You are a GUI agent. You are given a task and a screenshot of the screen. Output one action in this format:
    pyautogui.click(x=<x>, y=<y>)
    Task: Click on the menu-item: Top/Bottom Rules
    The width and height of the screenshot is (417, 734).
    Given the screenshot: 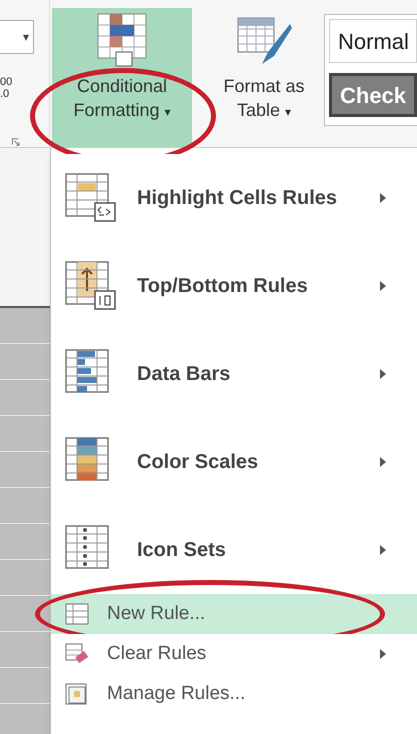 What is the action you would take?
    pyautogui.click(x=234, y=286)
    